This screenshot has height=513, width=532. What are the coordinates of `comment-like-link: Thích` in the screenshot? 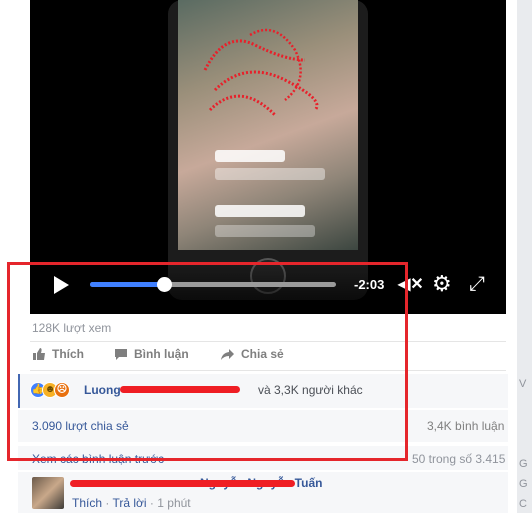 It's located at (87, 503).